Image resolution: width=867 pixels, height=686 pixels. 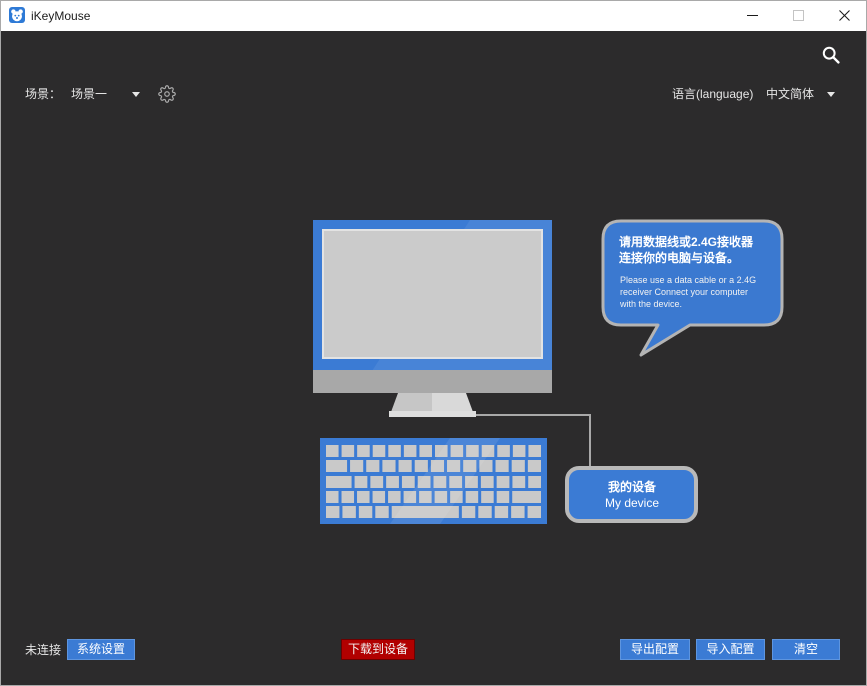 What do you see at coordinates (730, 649) in the screenshot?
I see `import-config-button: 导入配置` at bounding box center [730, 649].